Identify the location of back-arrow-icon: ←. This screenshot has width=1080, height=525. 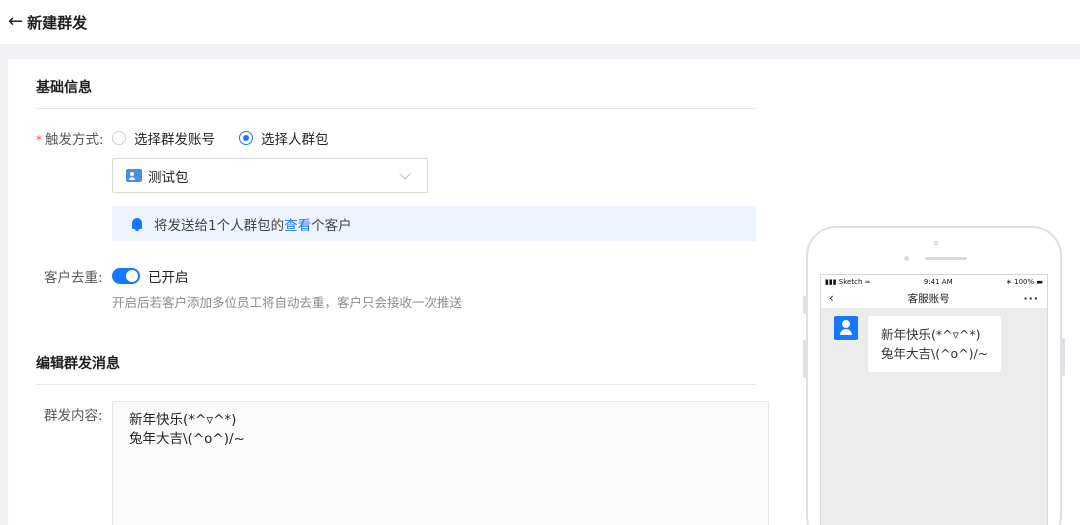
(15, 22).